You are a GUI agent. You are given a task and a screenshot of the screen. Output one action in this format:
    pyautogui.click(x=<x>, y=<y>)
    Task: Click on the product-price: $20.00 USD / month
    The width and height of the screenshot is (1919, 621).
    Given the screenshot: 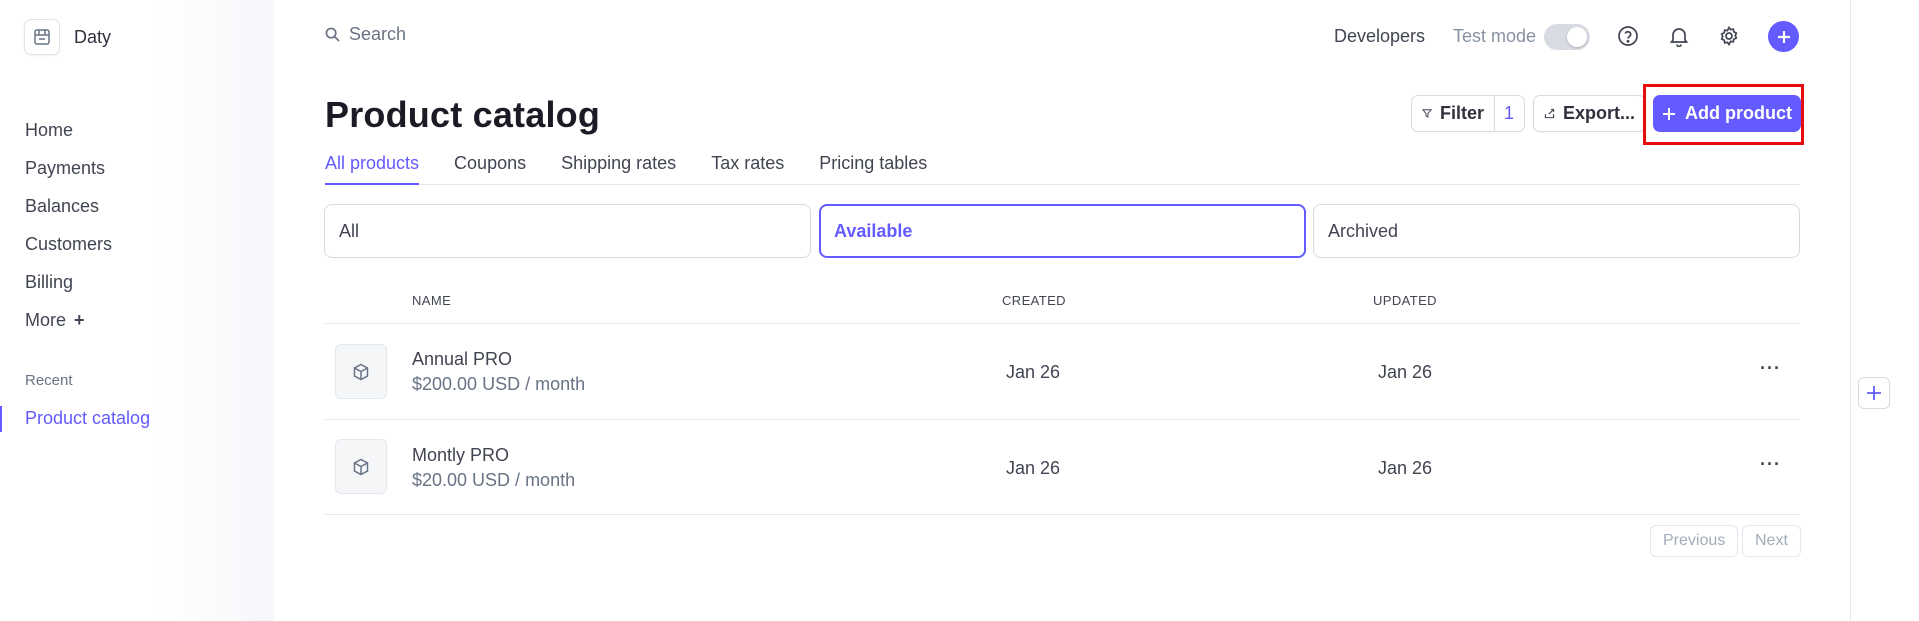 What is the action you would take?
    pyautogui.click(x=494, y=480)
    